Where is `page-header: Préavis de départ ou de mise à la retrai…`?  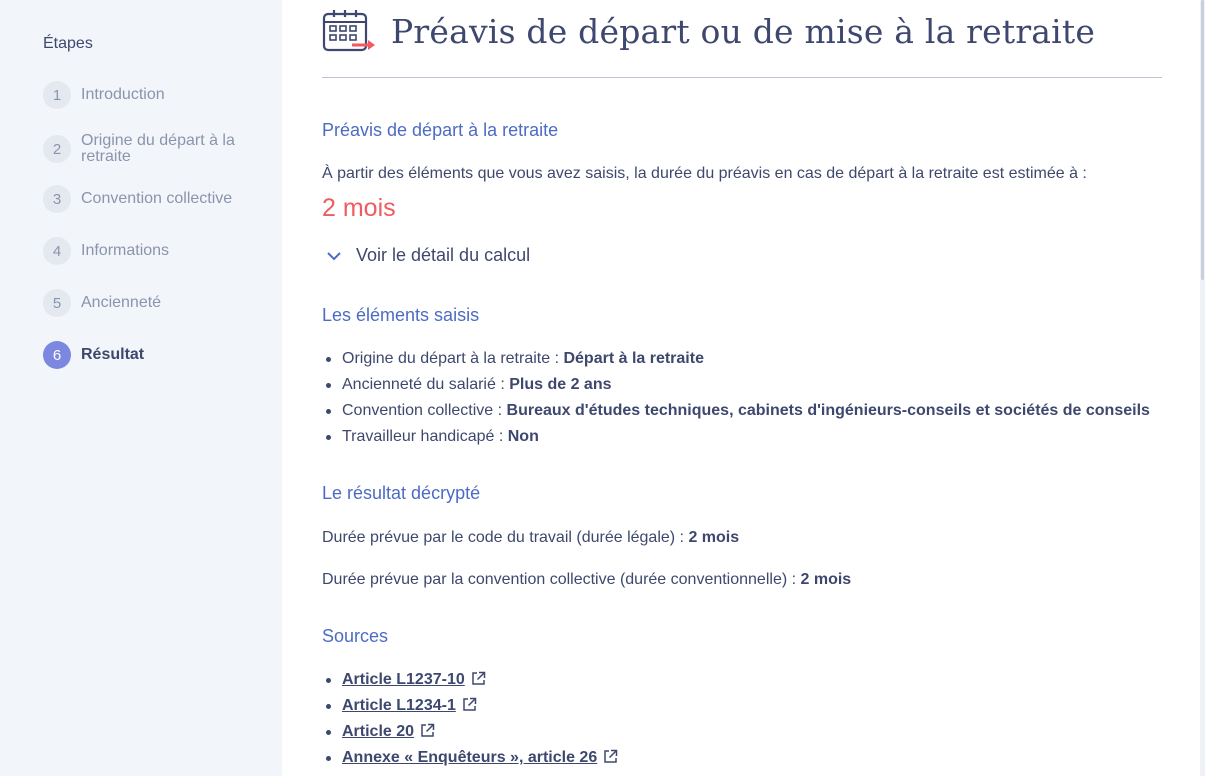
page-header: Préavis de départ ou de mise à la retrai… is located at coordinates (708, 31).